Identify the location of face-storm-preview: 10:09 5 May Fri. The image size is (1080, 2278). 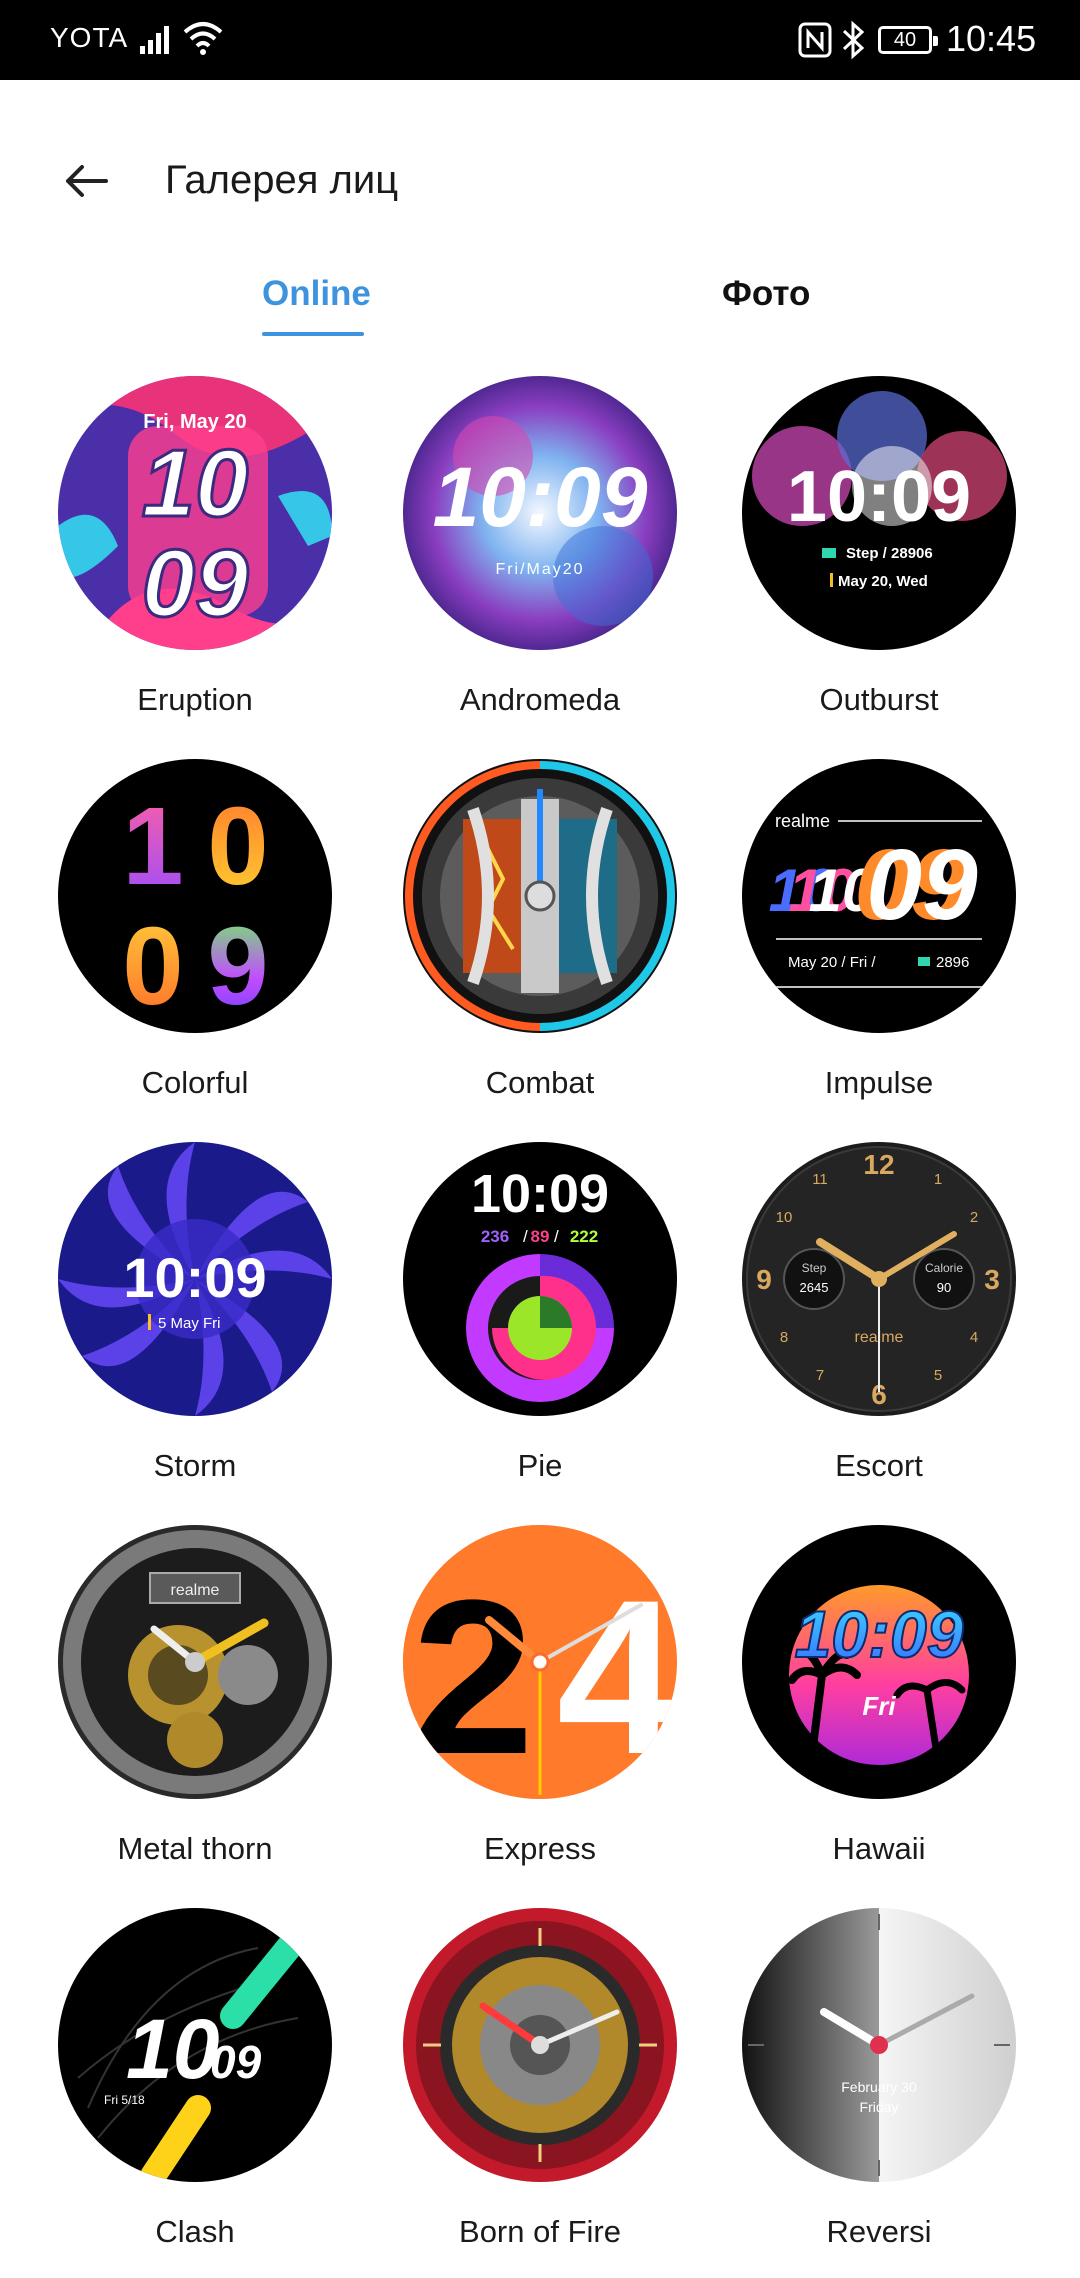
(195, 1279).